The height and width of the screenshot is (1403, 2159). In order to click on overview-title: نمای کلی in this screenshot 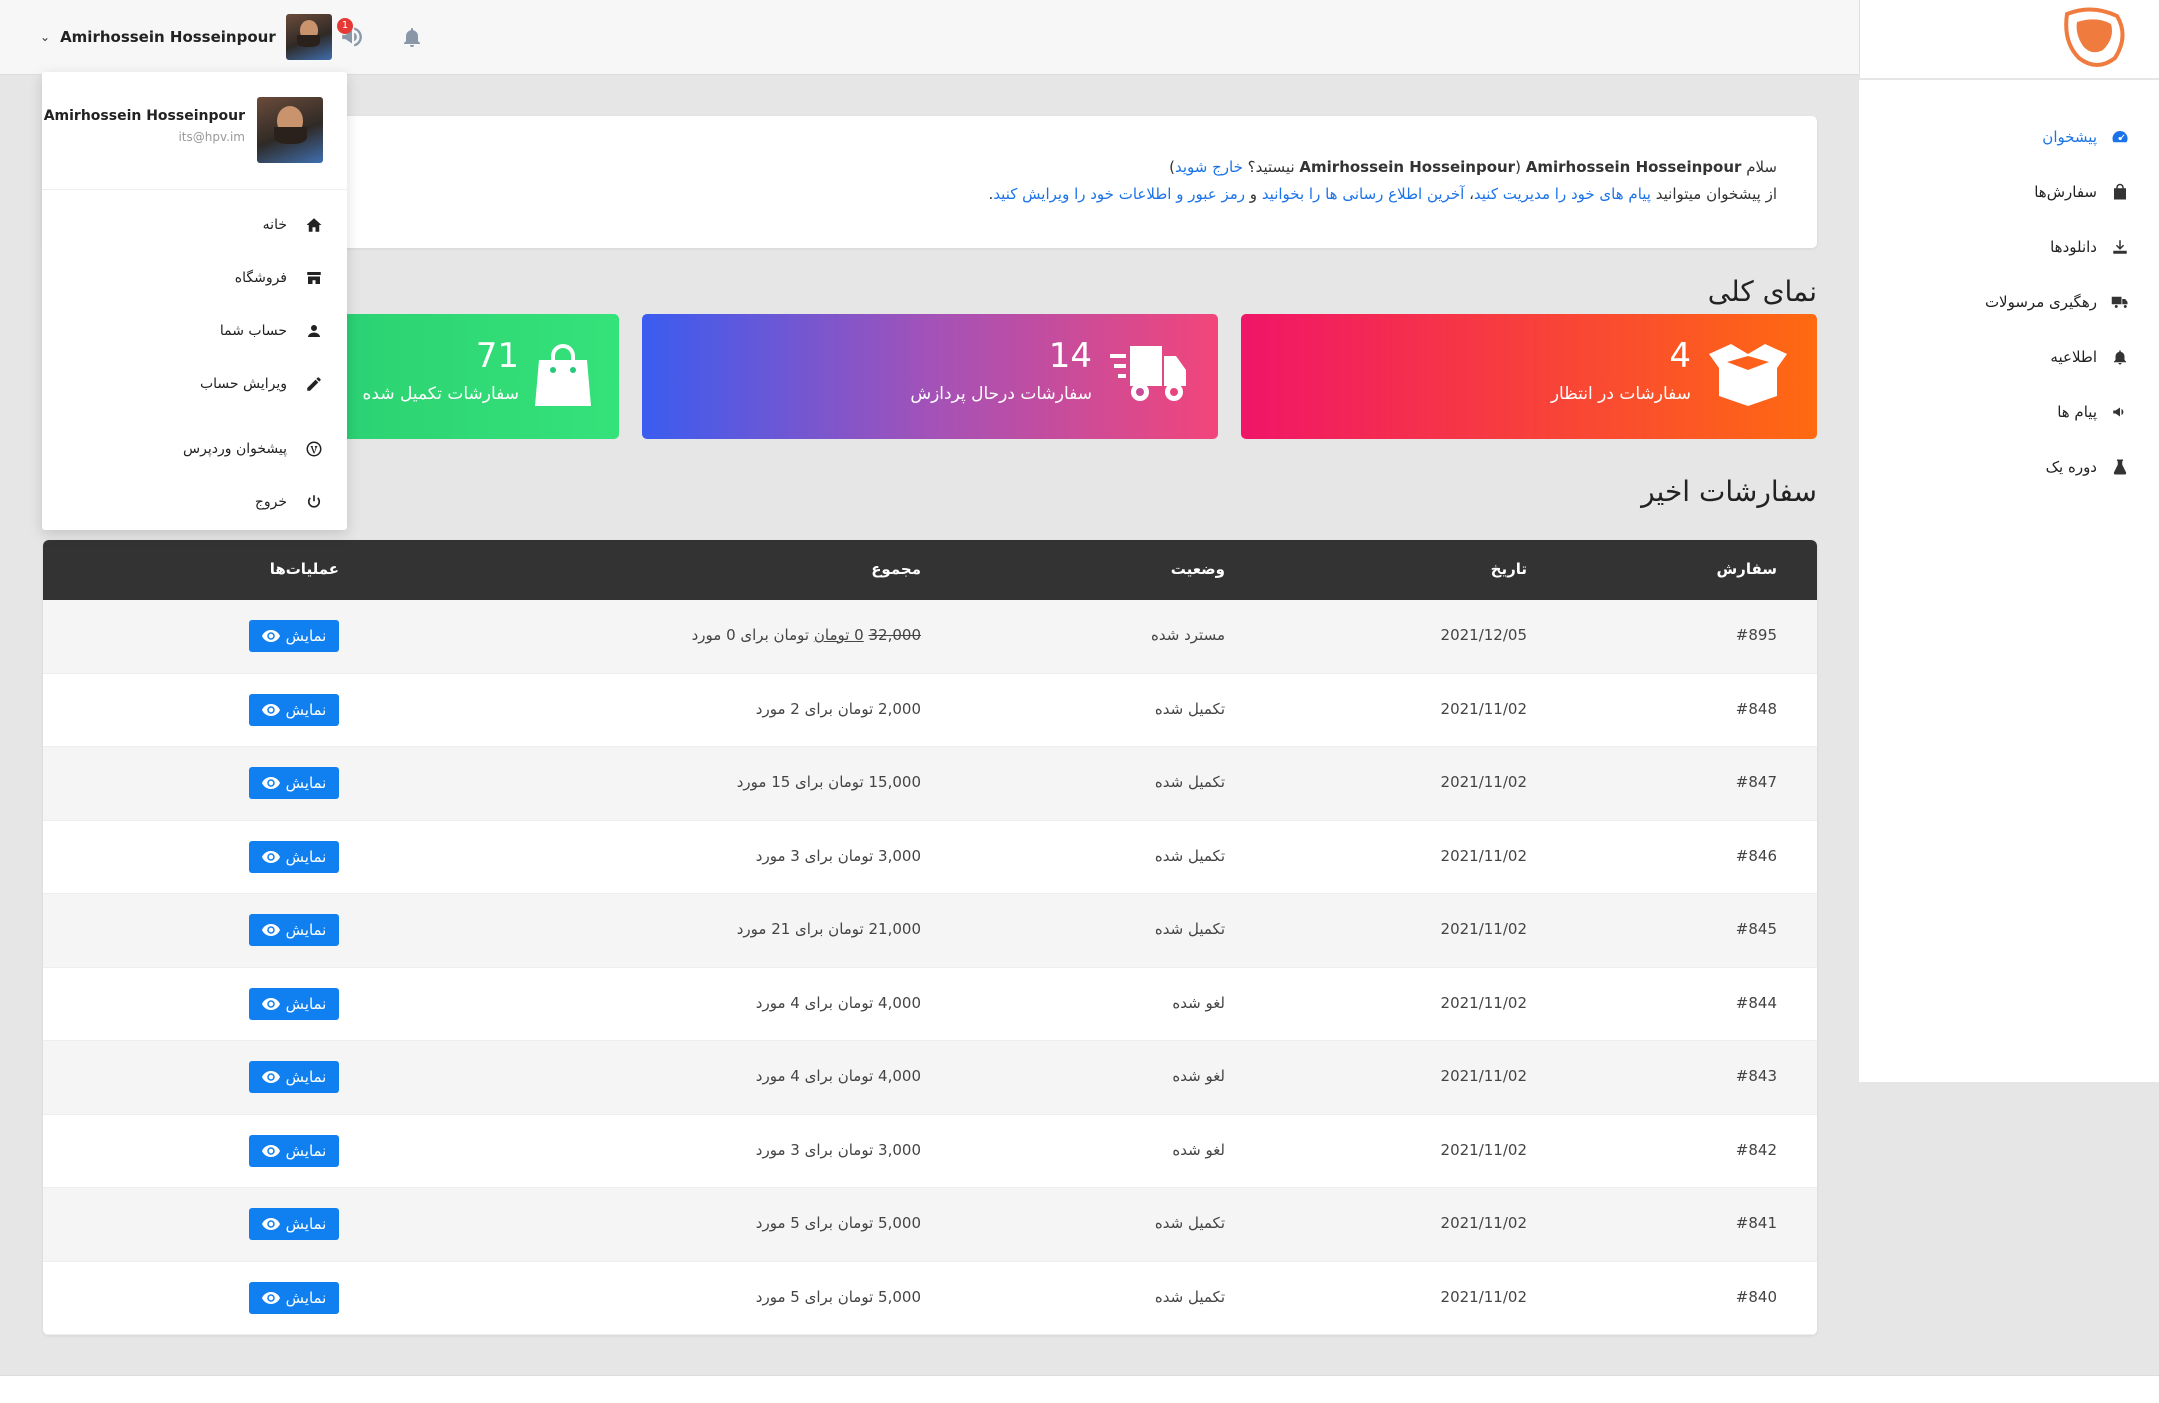, I will do `click(1762, 291)`.